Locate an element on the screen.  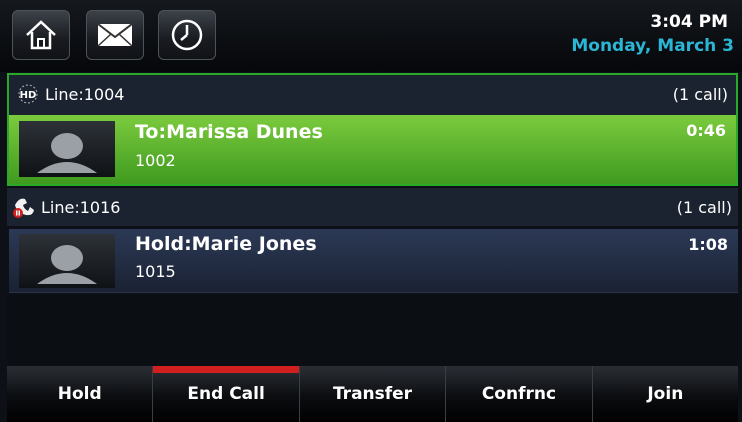
softkey-bar: Hold End Call Transfer Confrnc Join is located at coordinates (373, 394).